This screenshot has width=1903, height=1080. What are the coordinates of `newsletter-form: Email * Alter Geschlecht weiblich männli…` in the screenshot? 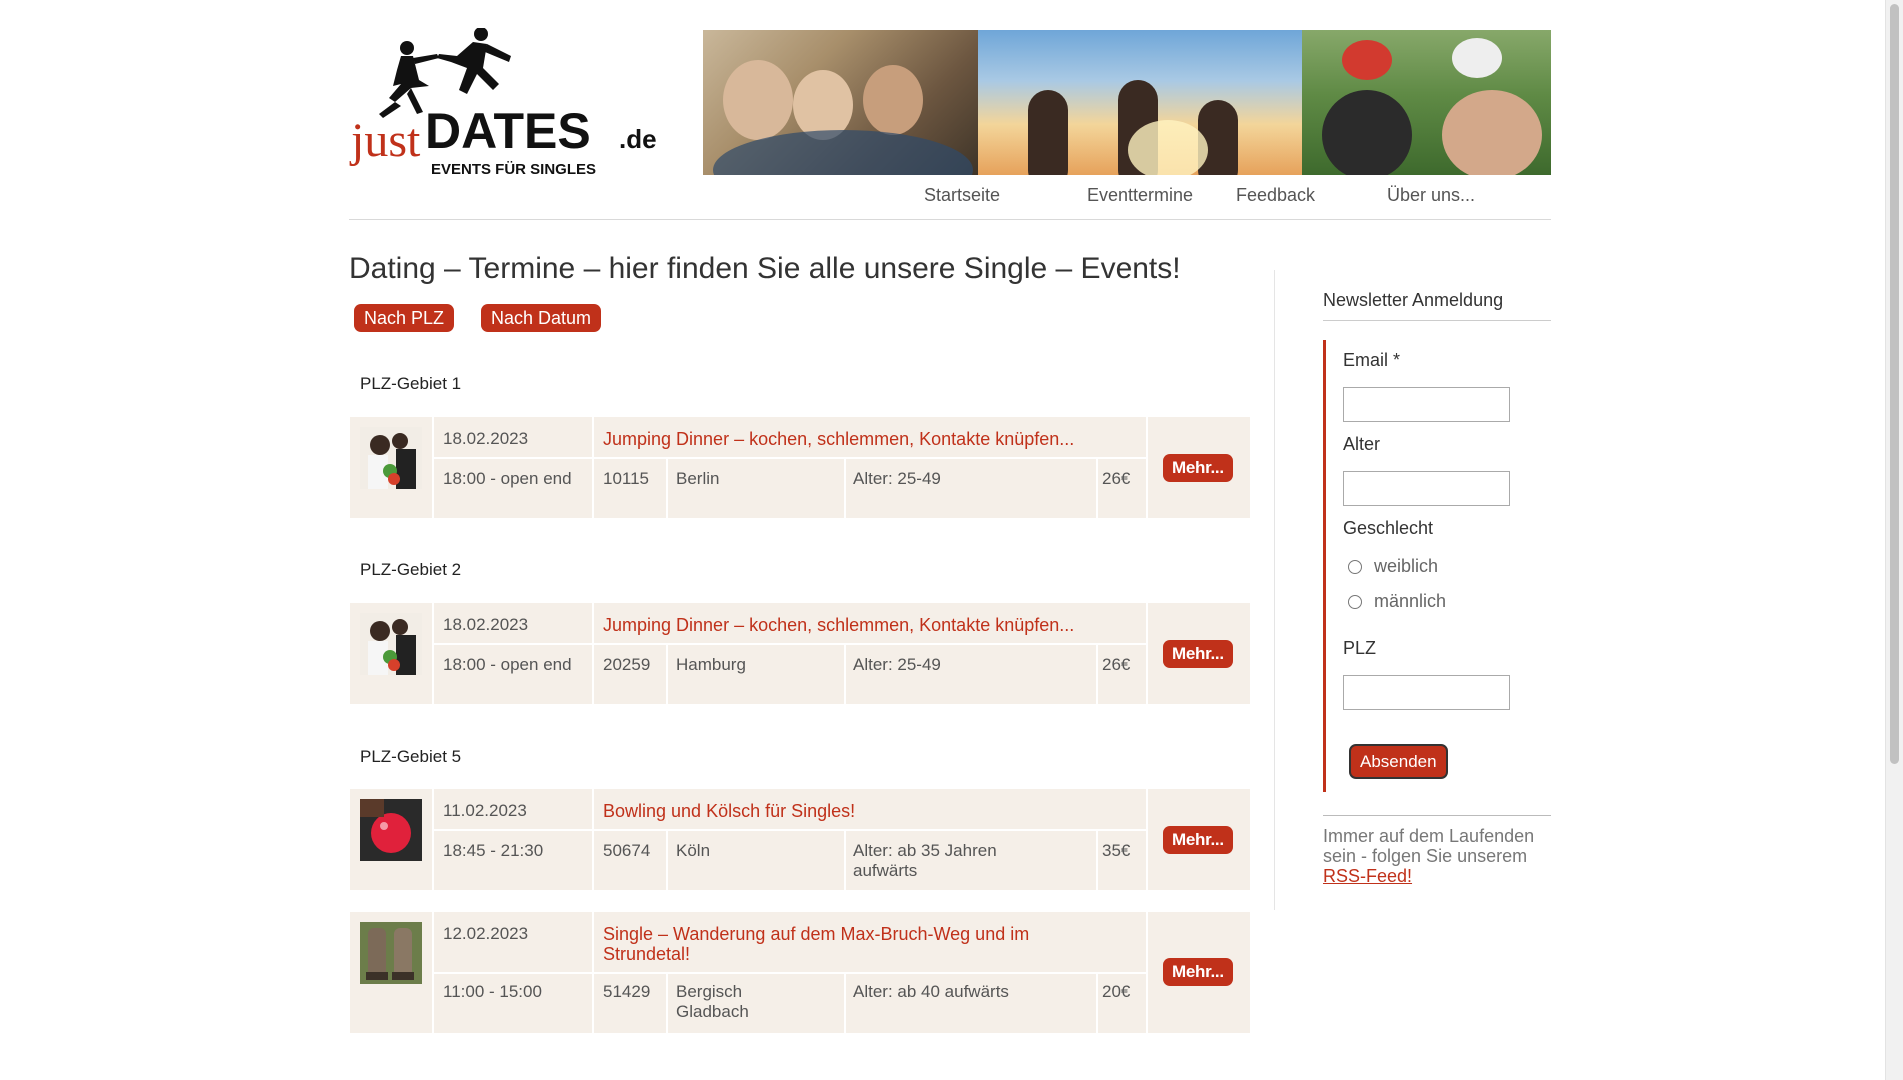 It's located at (1437, 566).